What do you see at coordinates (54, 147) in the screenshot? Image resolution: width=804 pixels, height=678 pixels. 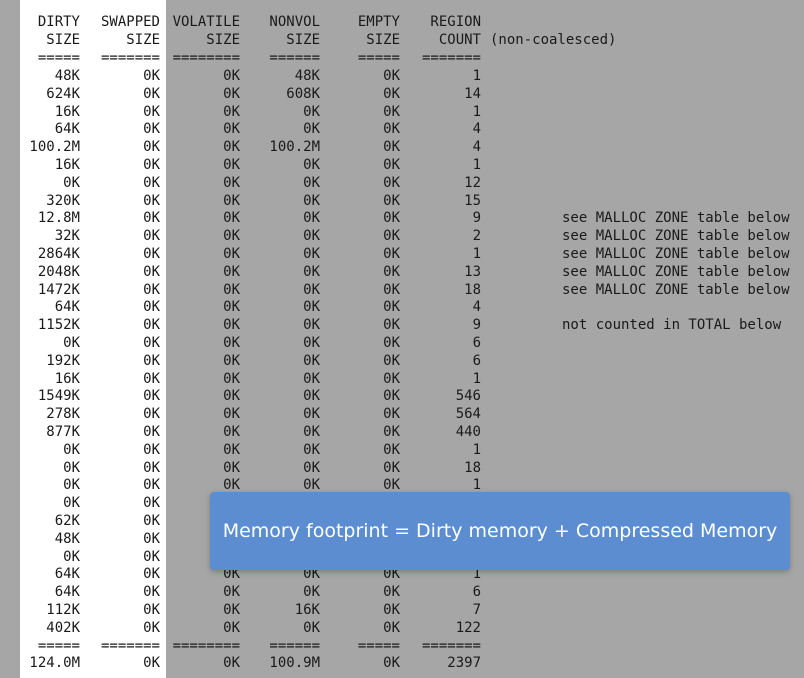 I see `cell-dirty: 100.2M` at bounding box center [54, 147].